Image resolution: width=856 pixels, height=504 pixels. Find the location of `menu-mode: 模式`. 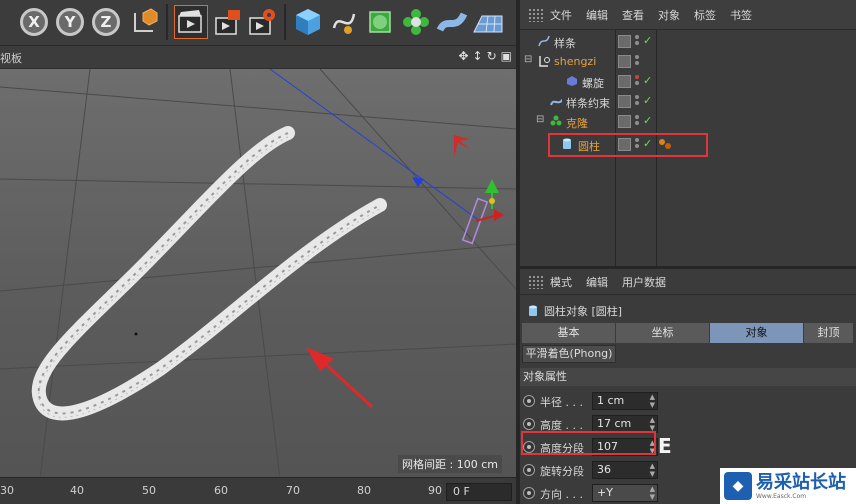

menu-mode: 模式 is located at coordinates (561, 282).